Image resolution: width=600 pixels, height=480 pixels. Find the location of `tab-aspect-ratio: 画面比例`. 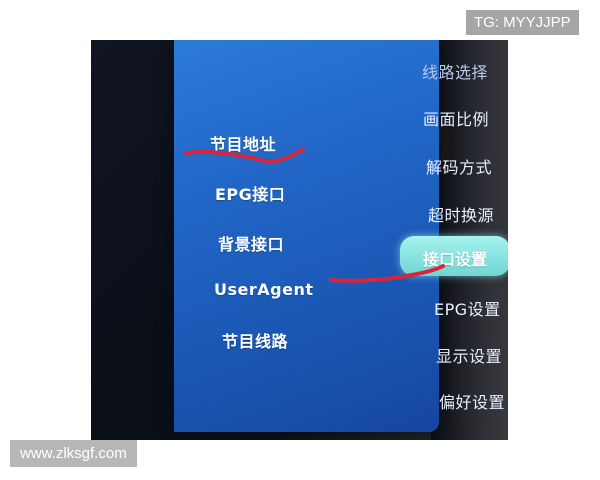

tab-aspect-ratio: 画面比例 is located at coordinates (456, 118).